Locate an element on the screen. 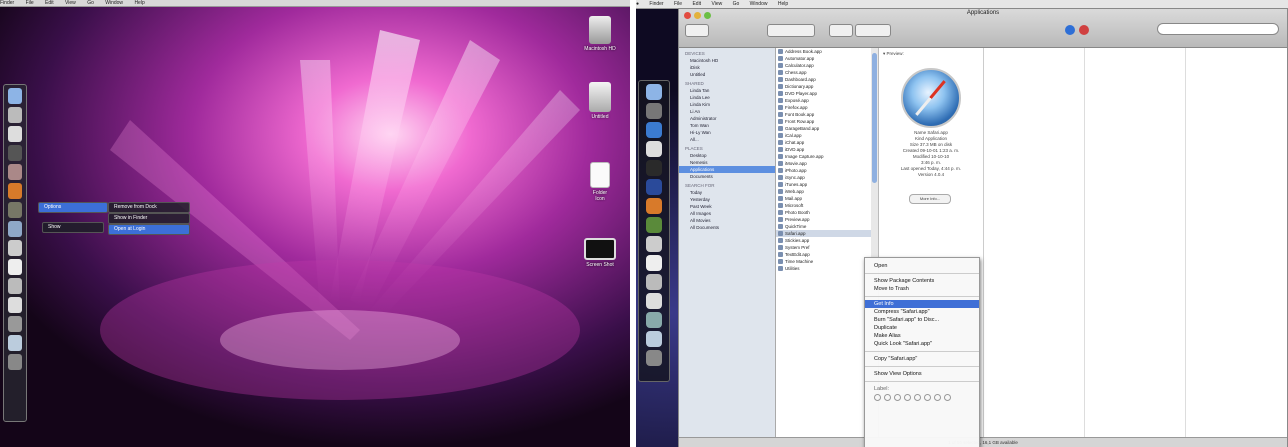  app-list-item: iWeb.app is located at coordinates (823, 191).